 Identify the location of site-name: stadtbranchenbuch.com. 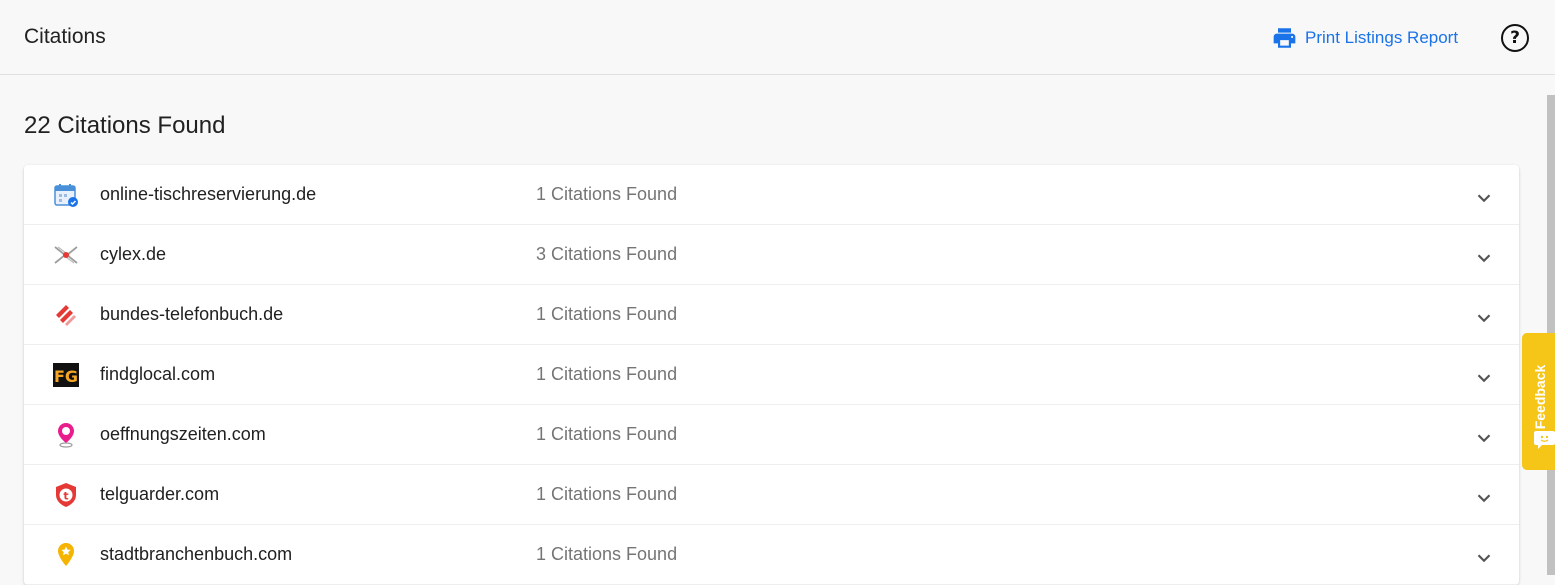
(196, 554).